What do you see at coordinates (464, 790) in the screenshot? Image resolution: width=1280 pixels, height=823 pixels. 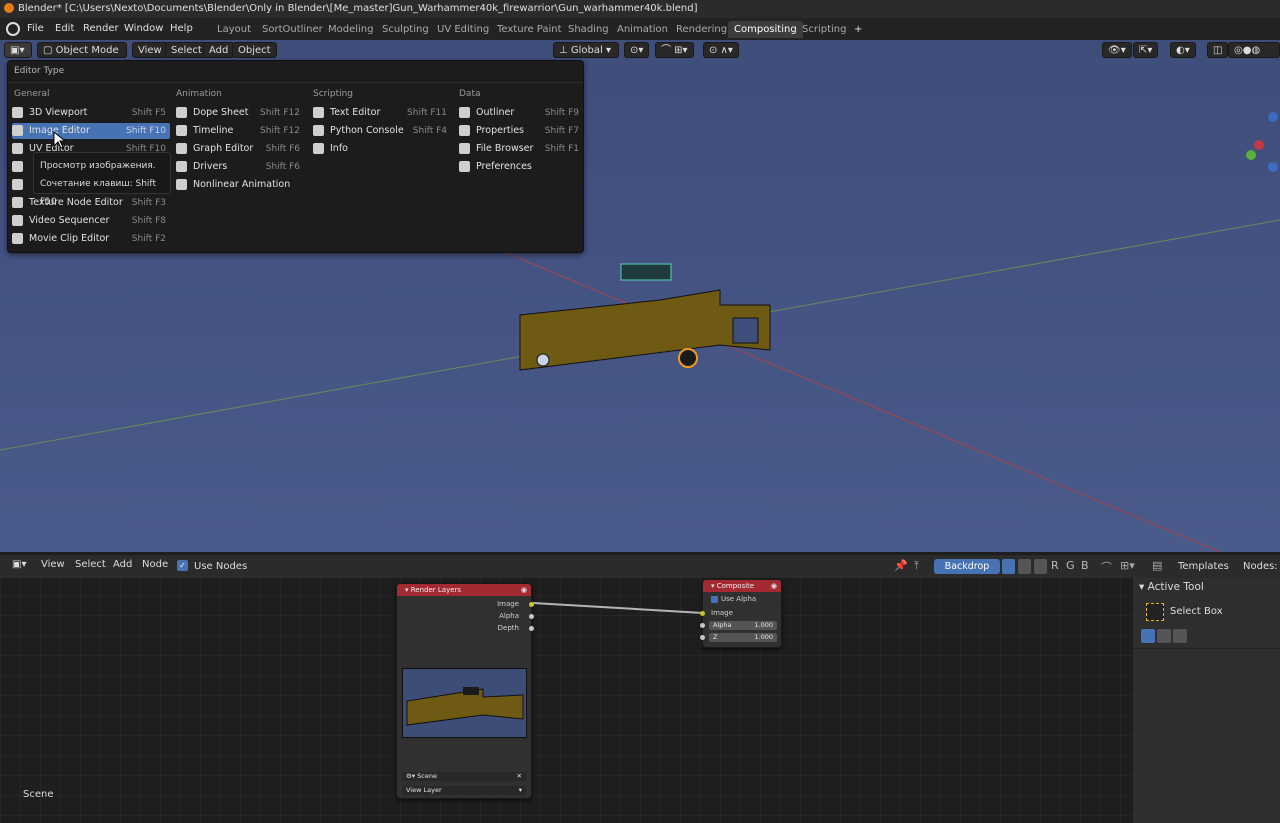 I see `view-layer-selector: View Layer ▾` at bounding box center [464, 790].